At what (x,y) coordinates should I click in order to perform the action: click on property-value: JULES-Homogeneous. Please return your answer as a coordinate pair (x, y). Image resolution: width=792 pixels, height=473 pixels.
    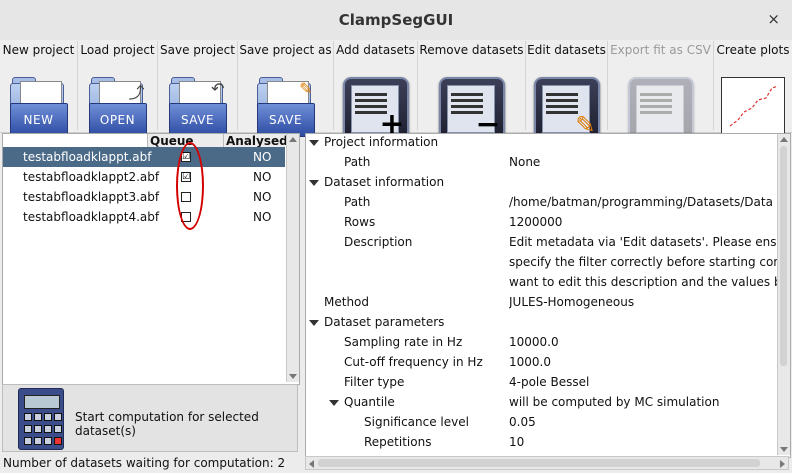
    Looking at the image, I should click on (643, 302).